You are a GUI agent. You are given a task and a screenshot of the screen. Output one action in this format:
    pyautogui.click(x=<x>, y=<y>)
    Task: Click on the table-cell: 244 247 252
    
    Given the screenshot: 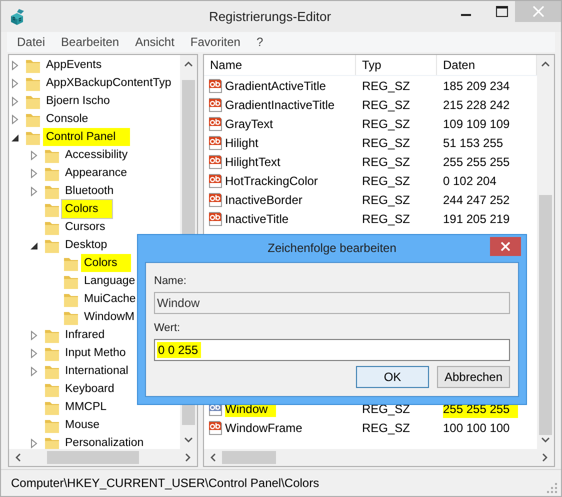 What is the action you would take?
    pyautogui.click(x=476, y=200)
    